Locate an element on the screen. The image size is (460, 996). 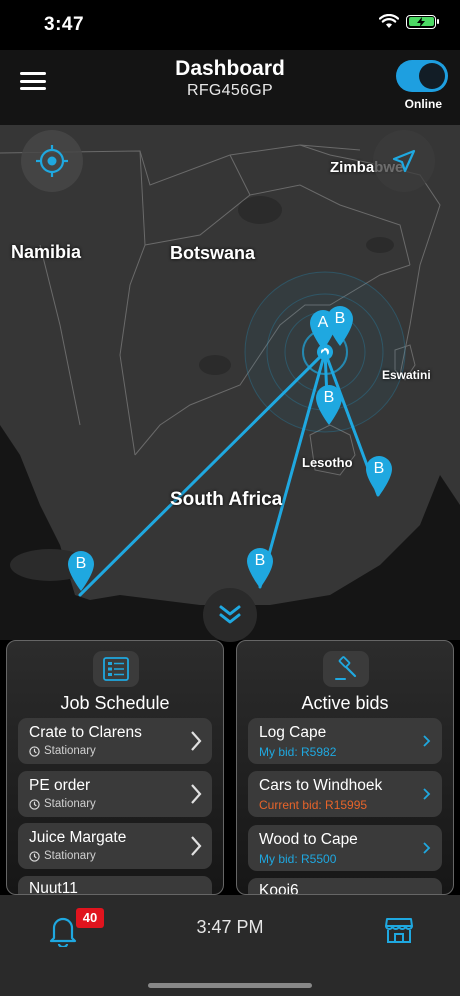
bid-amount: Current bid: R15995 is located at coordinates (313, 805).